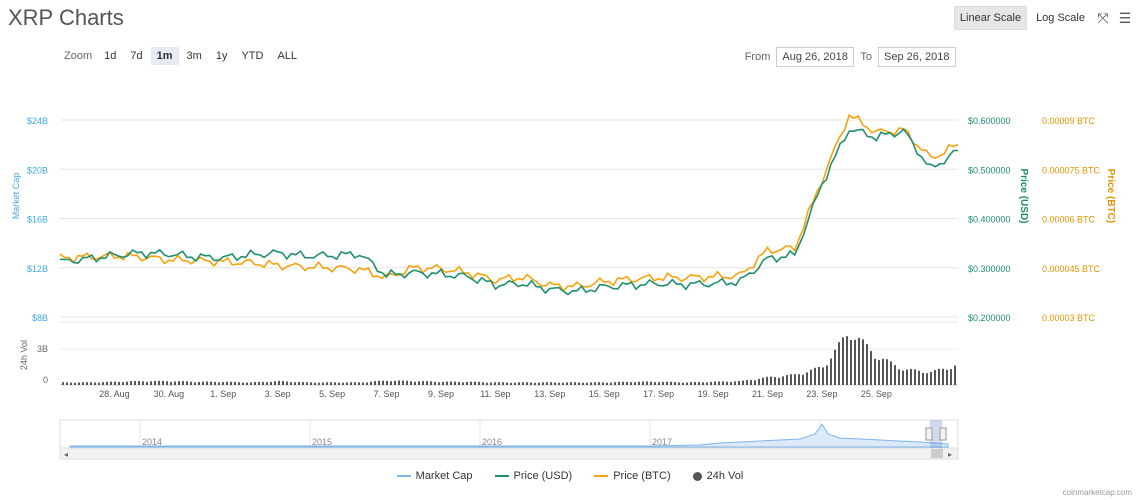 This screenshot has width=1140, height=500. I want to click on price-btc-tick: 0.00006 BTC, so click(1069, 220).